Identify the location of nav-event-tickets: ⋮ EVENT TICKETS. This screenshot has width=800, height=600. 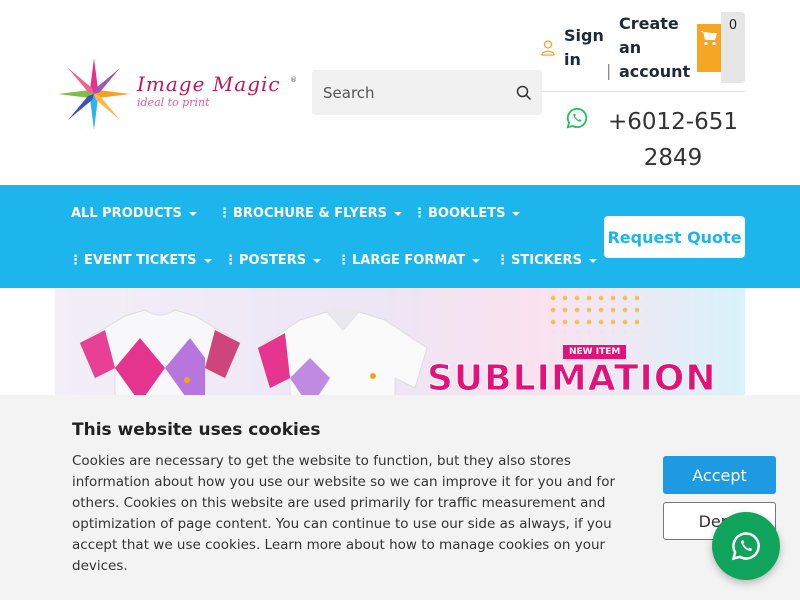
(140, 260).